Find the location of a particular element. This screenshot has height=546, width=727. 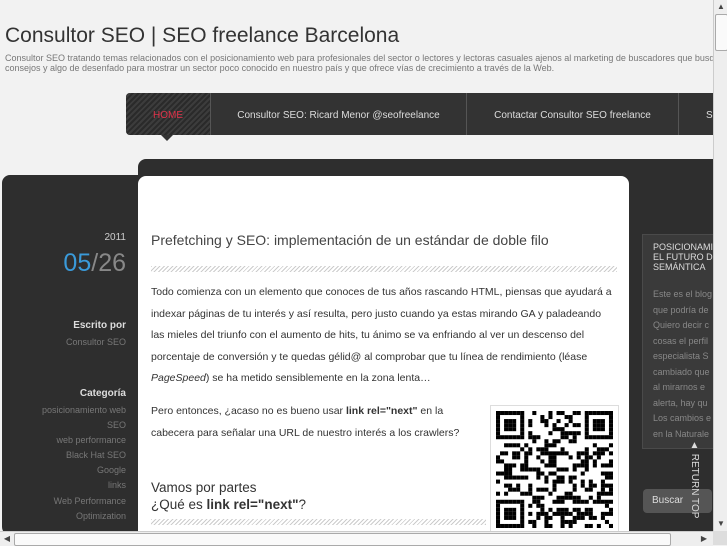

qr-code-image is located at coordinates (554, 468).